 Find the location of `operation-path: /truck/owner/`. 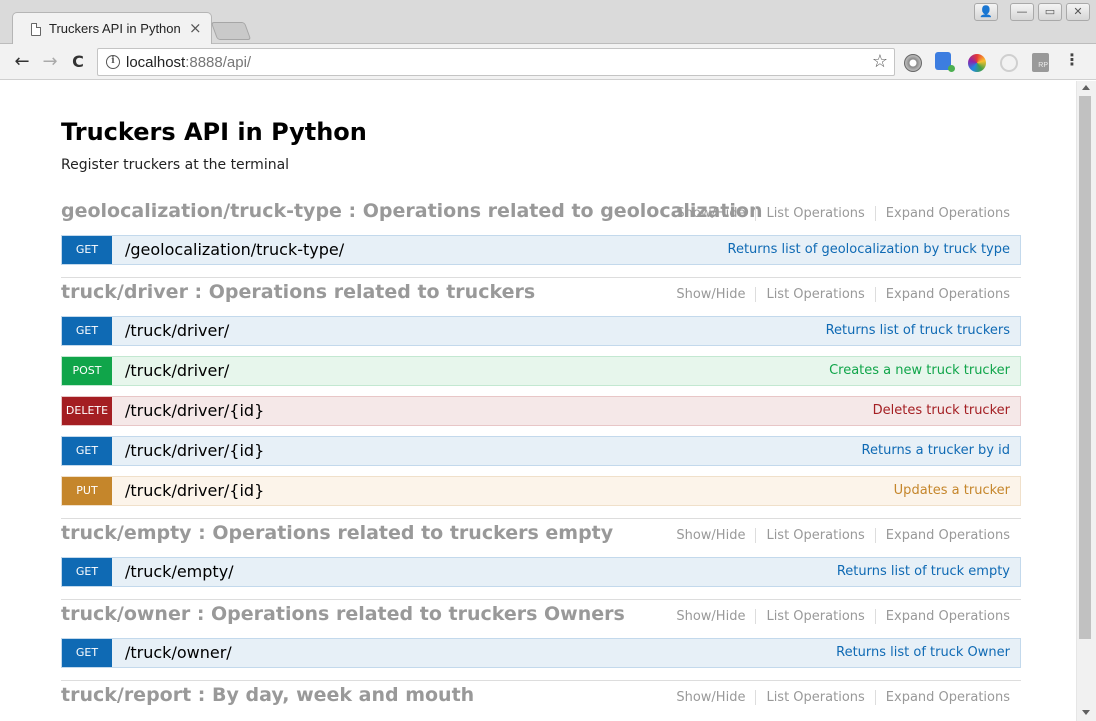

operation-path: /truck/owner/ is located at coordinates (178, 652).